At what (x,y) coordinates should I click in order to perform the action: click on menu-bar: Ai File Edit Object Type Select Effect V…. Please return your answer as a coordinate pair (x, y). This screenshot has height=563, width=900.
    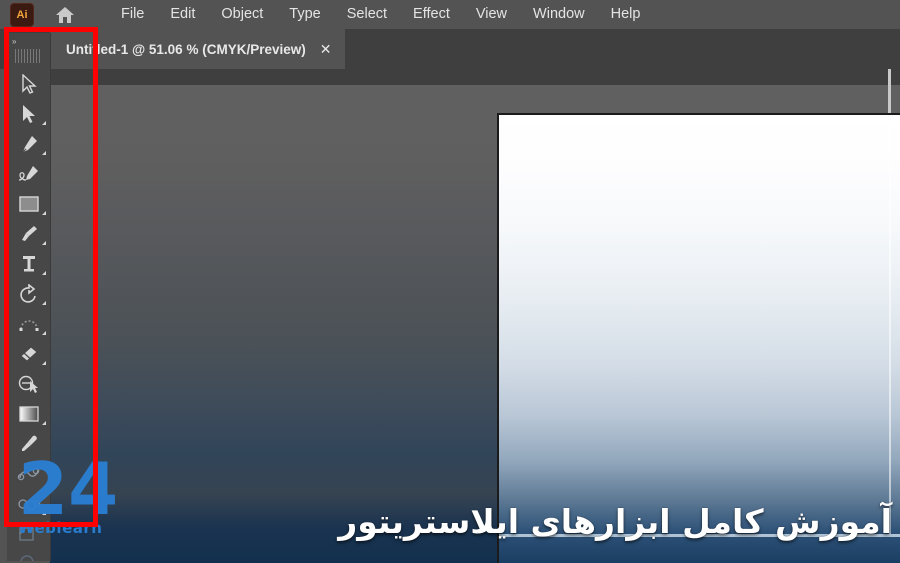
    Looking at the image, I should click on (450, 14).